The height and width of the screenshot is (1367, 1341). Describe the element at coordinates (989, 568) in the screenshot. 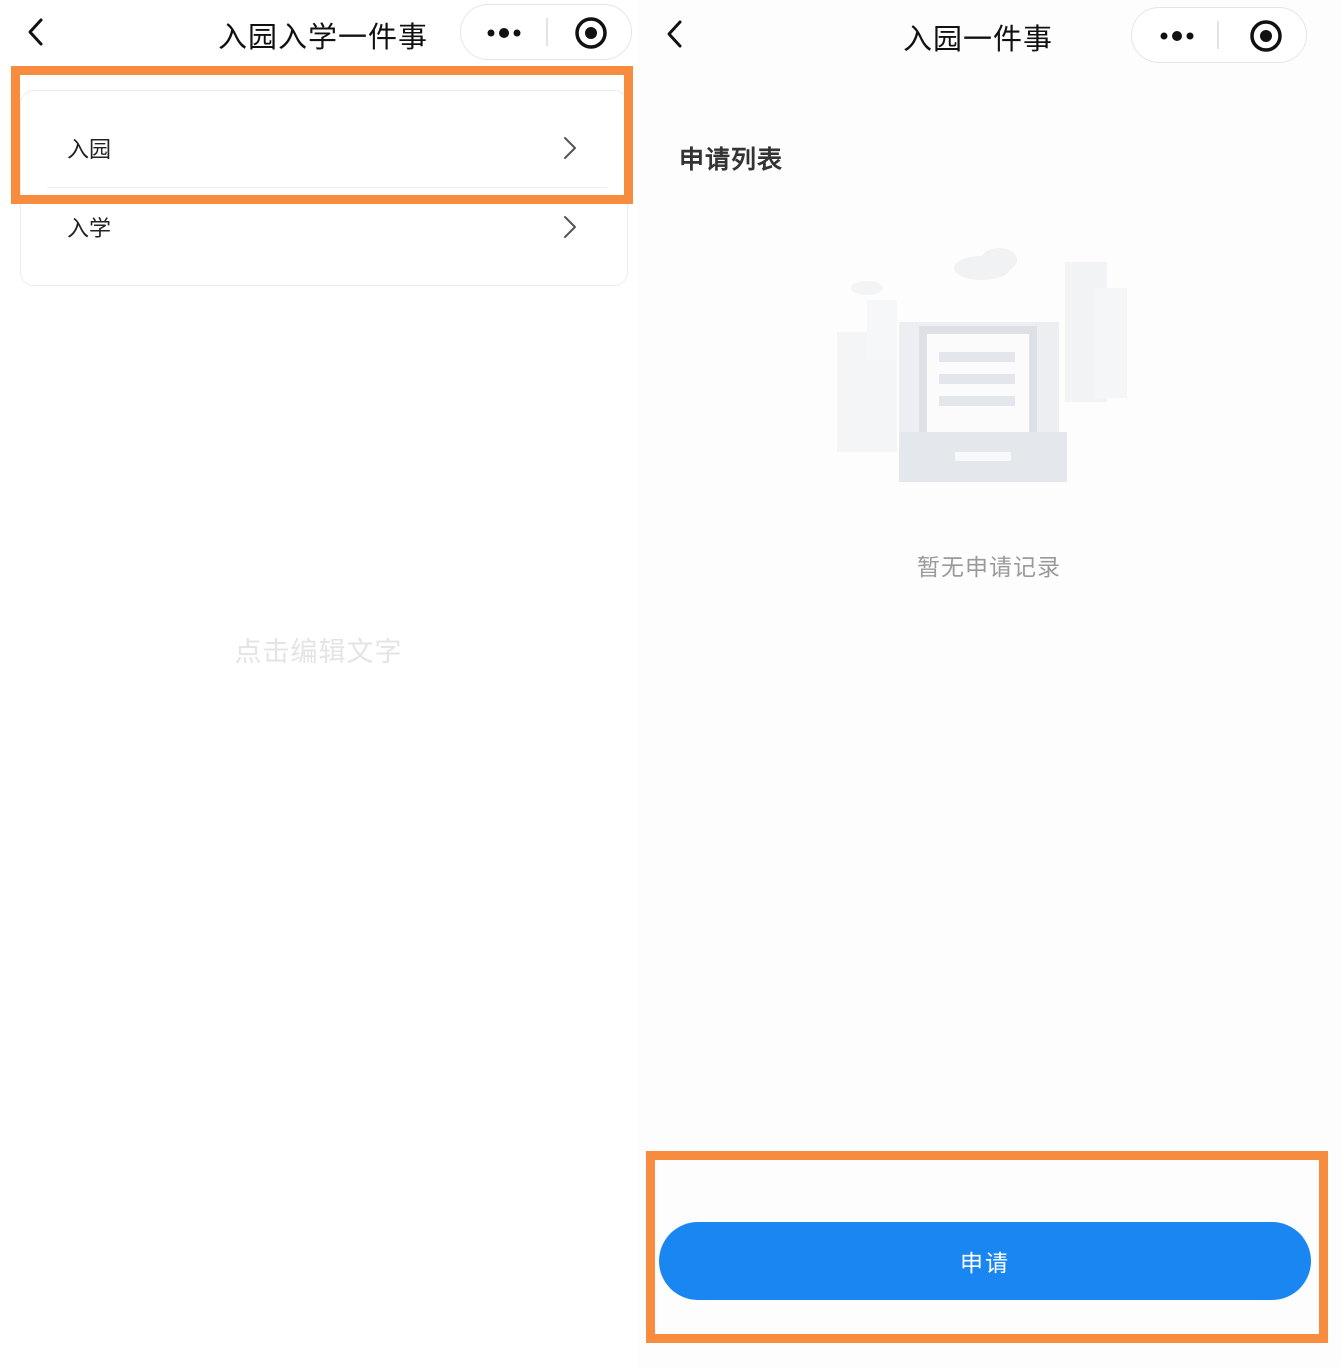

I see `empty-state-text: 暂无申请记录` at that location.